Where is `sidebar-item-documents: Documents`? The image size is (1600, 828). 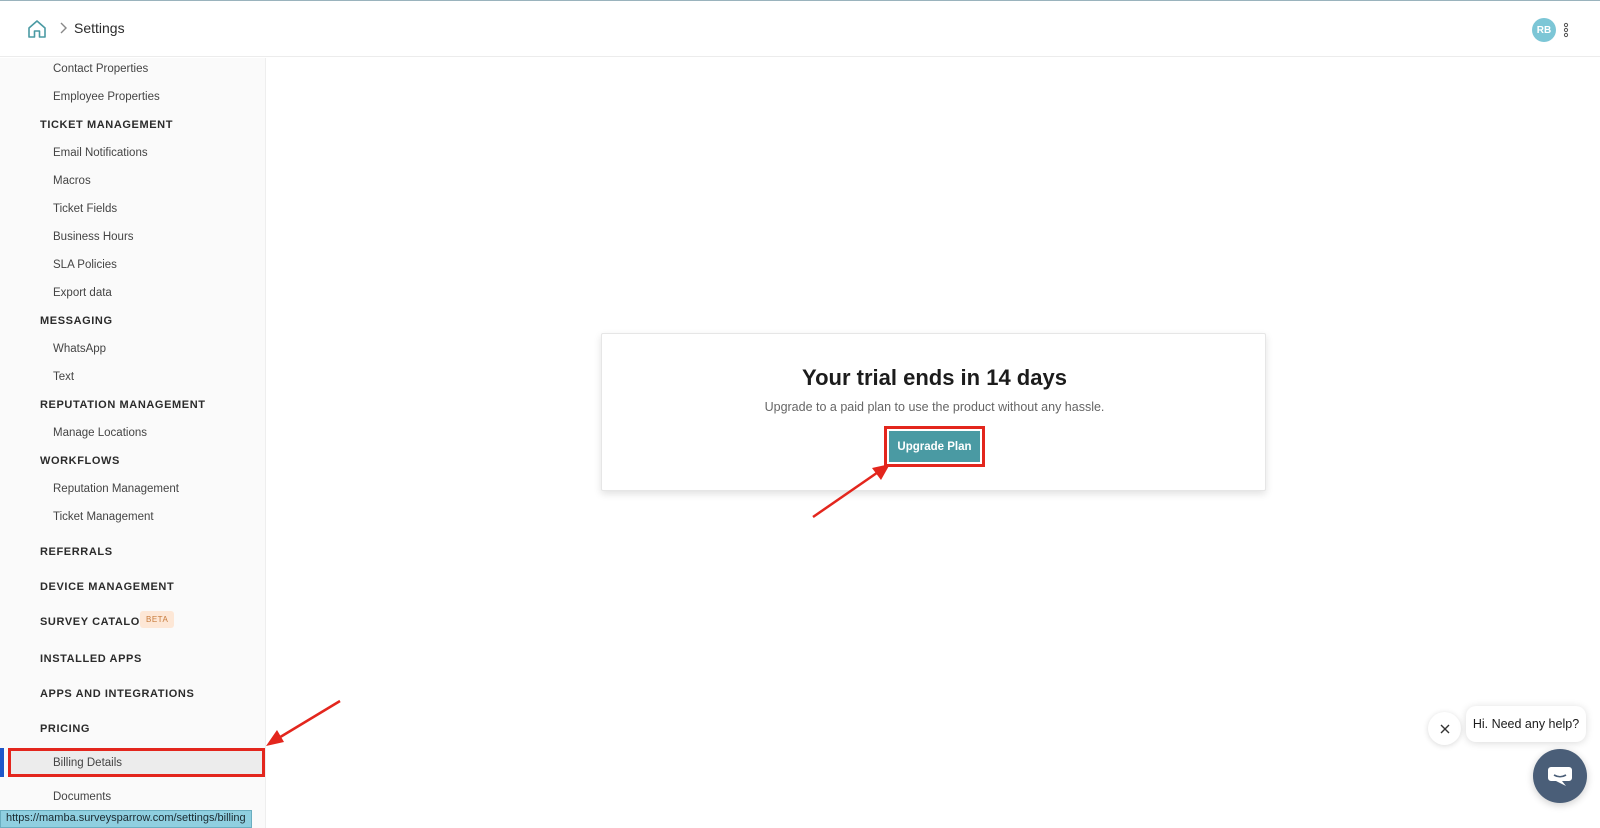
sidebar-item-documents: Documents is located at coordinates (82, 797).